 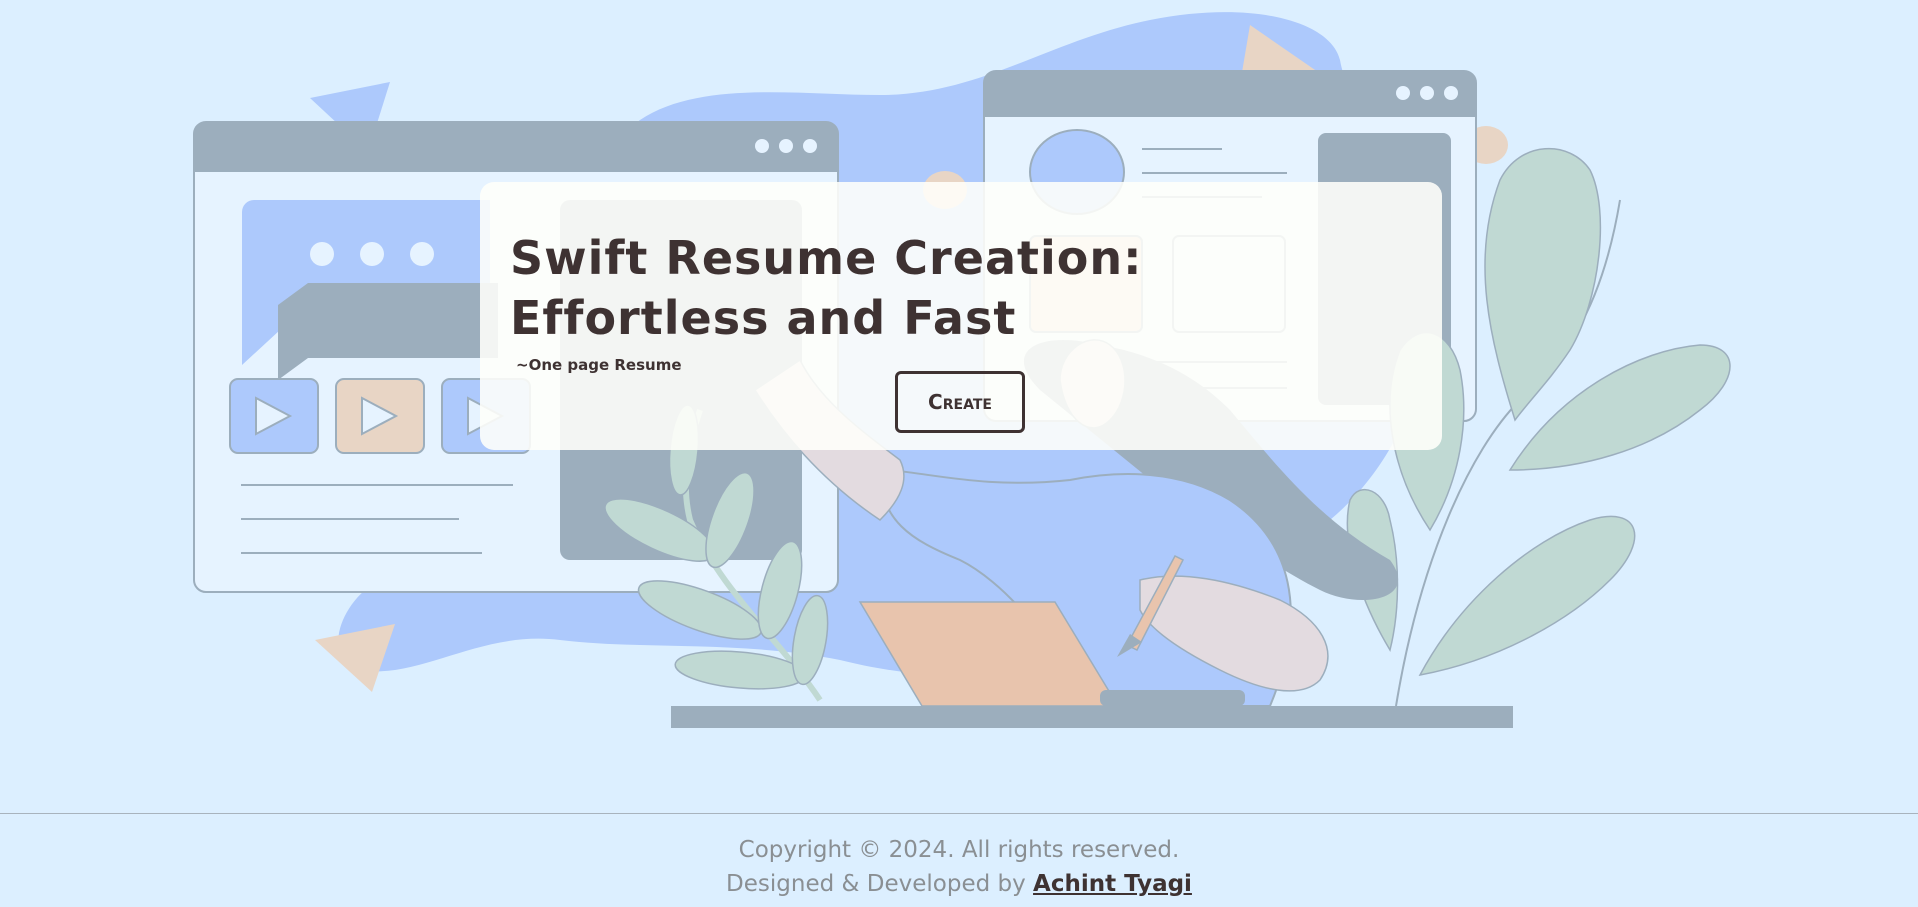 I want to click on triangle-shape-bottom-left, so click(x=355, y=658).